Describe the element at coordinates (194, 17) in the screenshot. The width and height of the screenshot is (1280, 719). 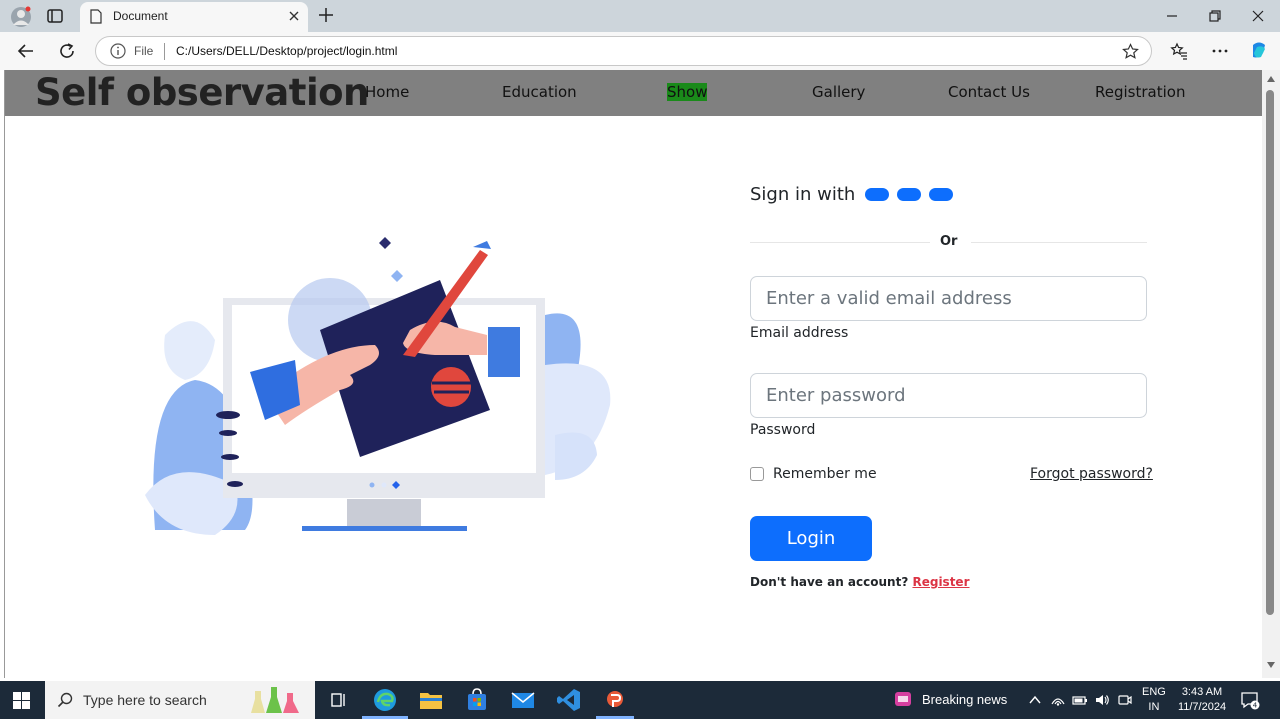
I see `browser-tab: Document` at that location.